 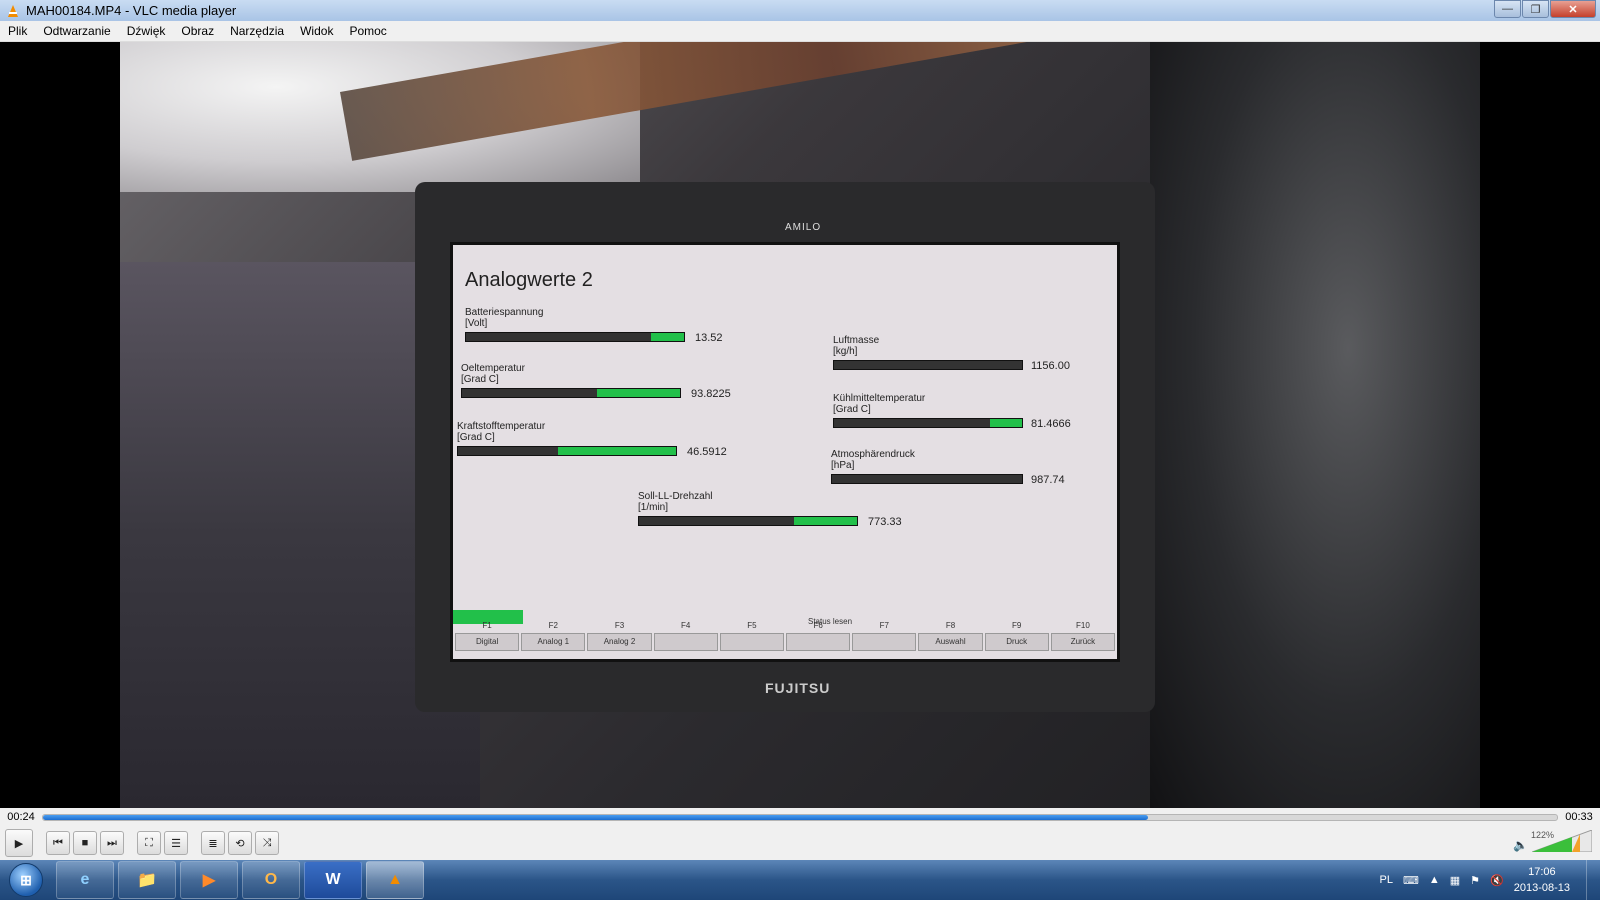 I want to click on gauge-atmosphaerendruck: Atmosphärendruck [hPa] 987.74, so click(x=948, y=467).